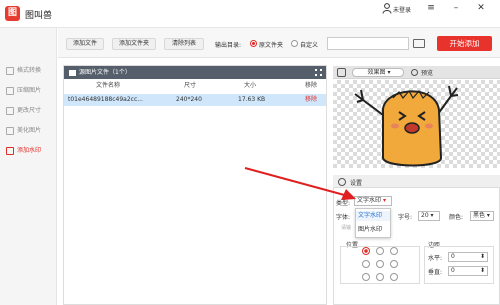 This screenshot has width=500, height=305. What do you see at coordinates (406, 126) in the screenshot?
I see `character-image` at bounding box center [406, 126].